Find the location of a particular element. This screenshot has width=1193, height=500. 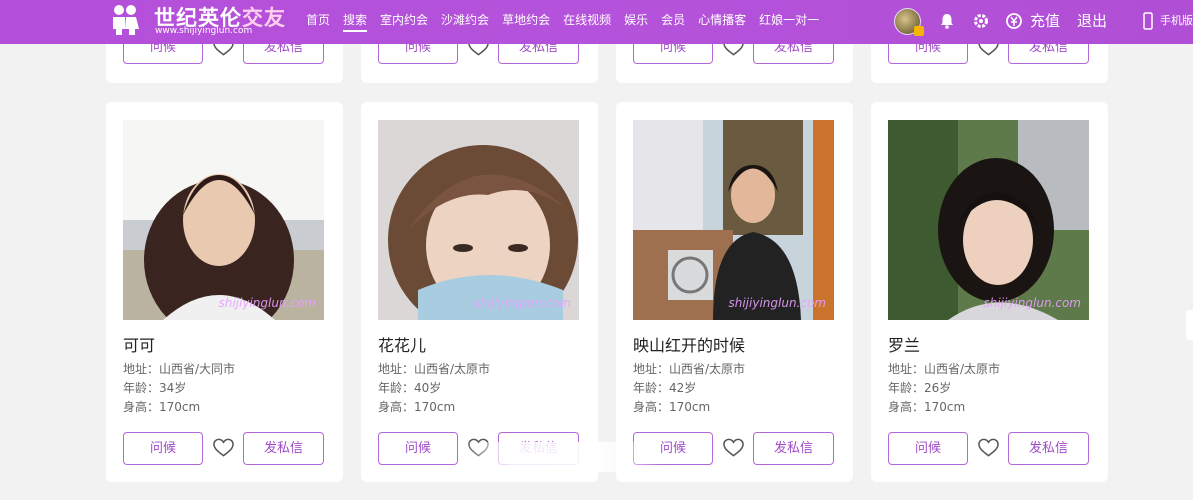

age-value: 34岁 is located at coordinates (173, 388).